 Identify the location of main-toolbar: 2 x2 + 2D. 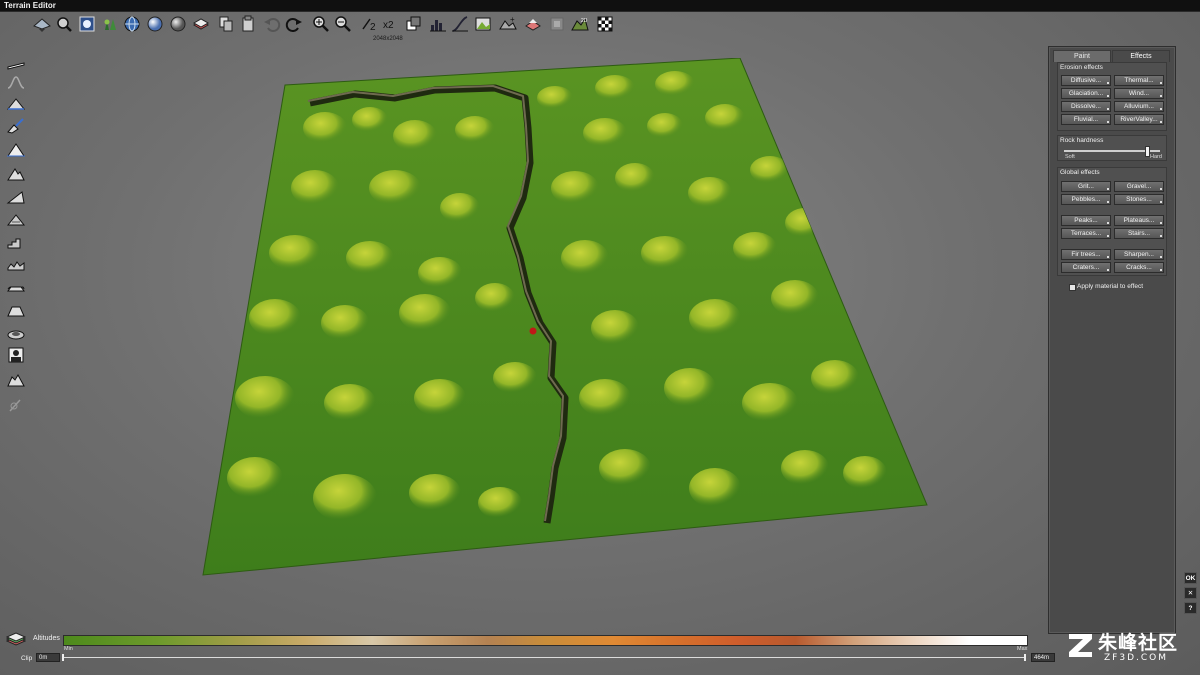
(327, 25).